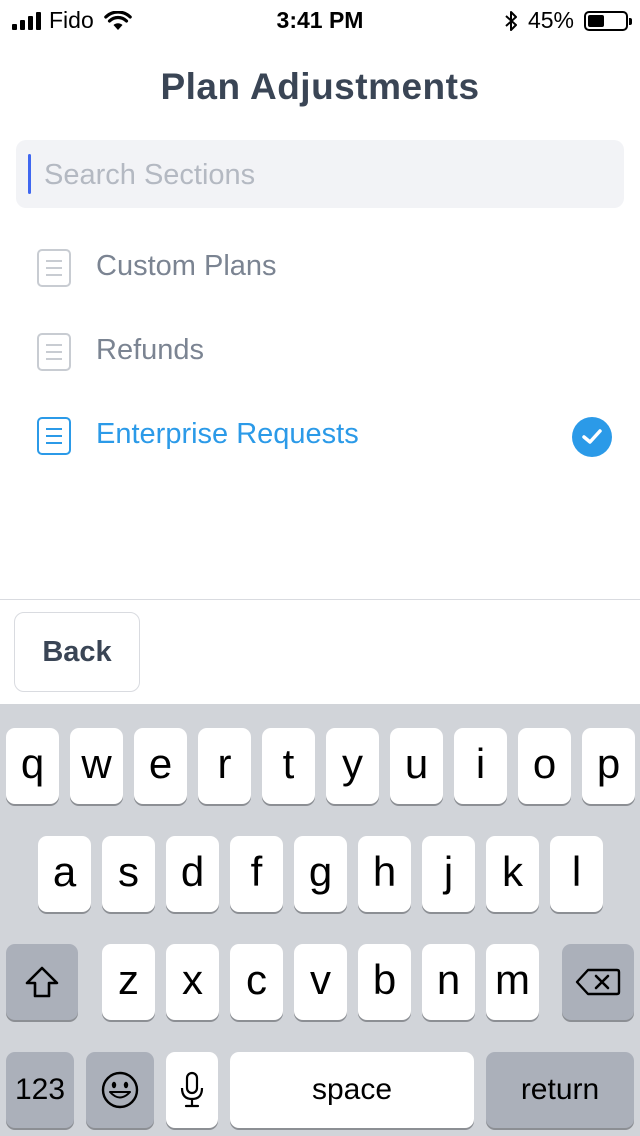  I want to click on section-label: Refunds, so click(150, 350).